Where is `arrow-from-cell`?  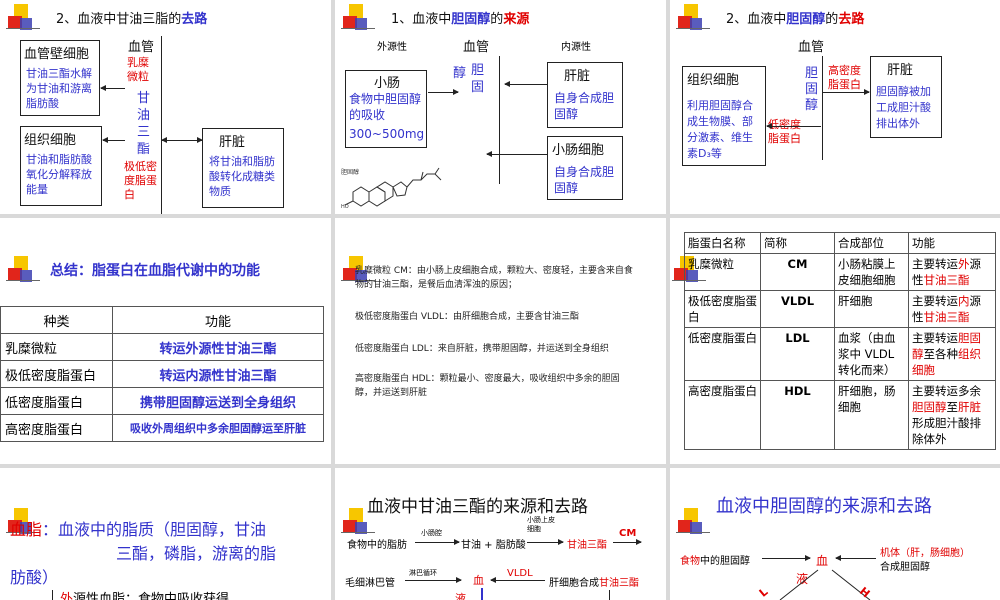 arrow-from-cell is located at coordinates (516, 154).